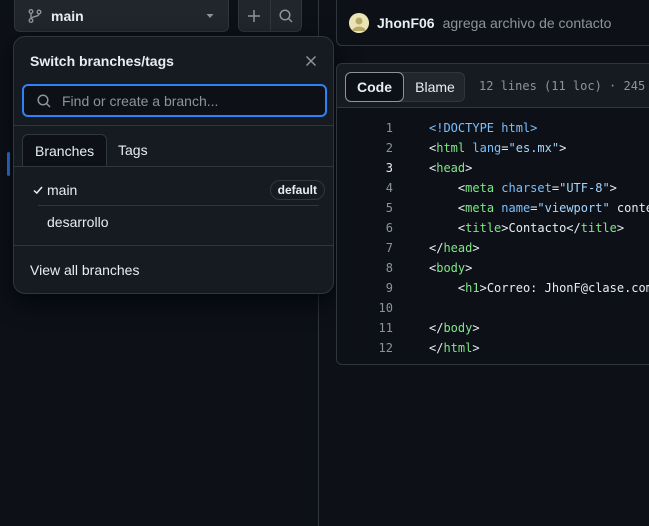 Image resolution: width=649 pixels, height=526 pixels. Describe the element at coordinates (38, 190) in the screenshot. I see `check-icon` at that location.